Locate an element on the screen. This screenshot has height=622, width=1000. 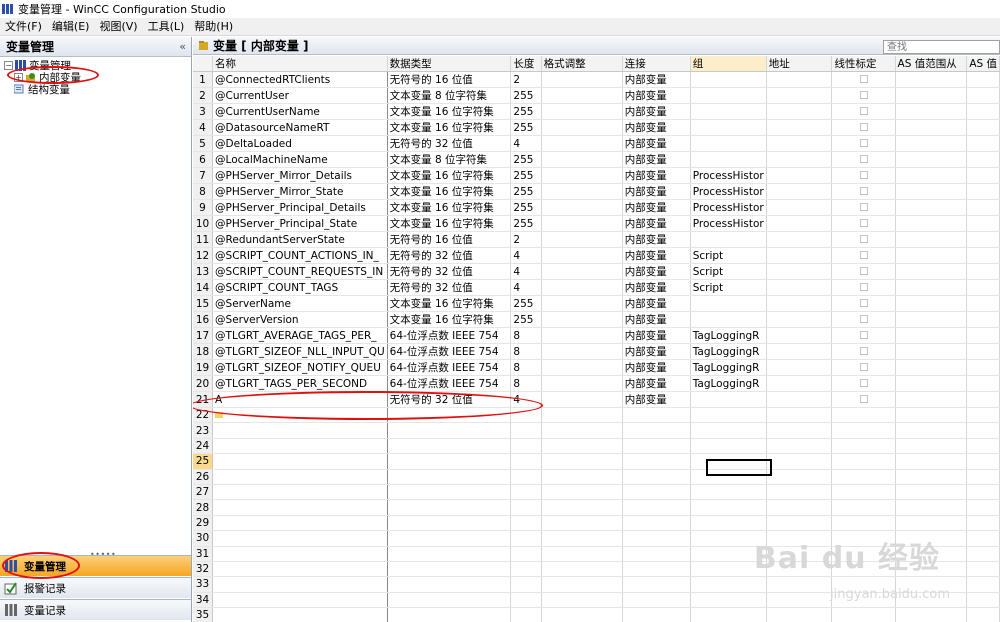
cell-datatype: 无符号的 16 位值 is located at coordinates (449, 239).